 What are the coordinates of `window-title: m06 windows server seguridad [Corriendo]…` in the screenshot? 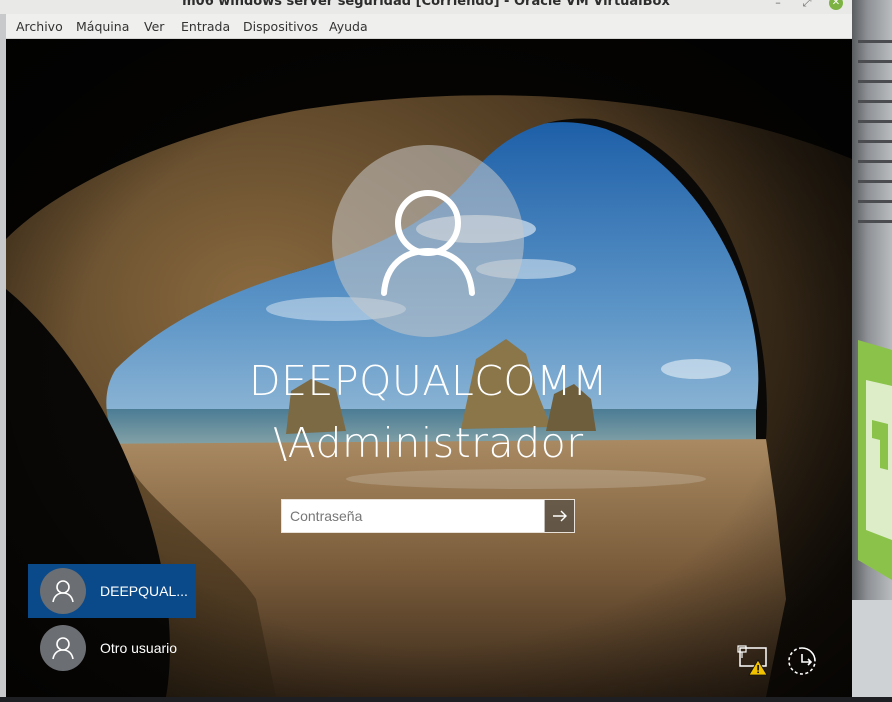 It's located at (426, 4).